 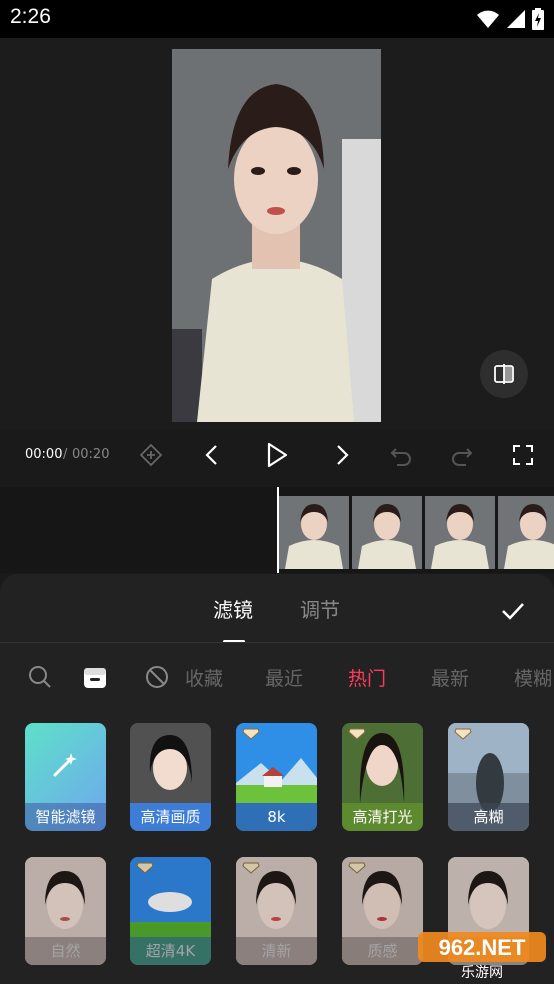 I want to click on next-frame-button, so click(x=342, y=455).